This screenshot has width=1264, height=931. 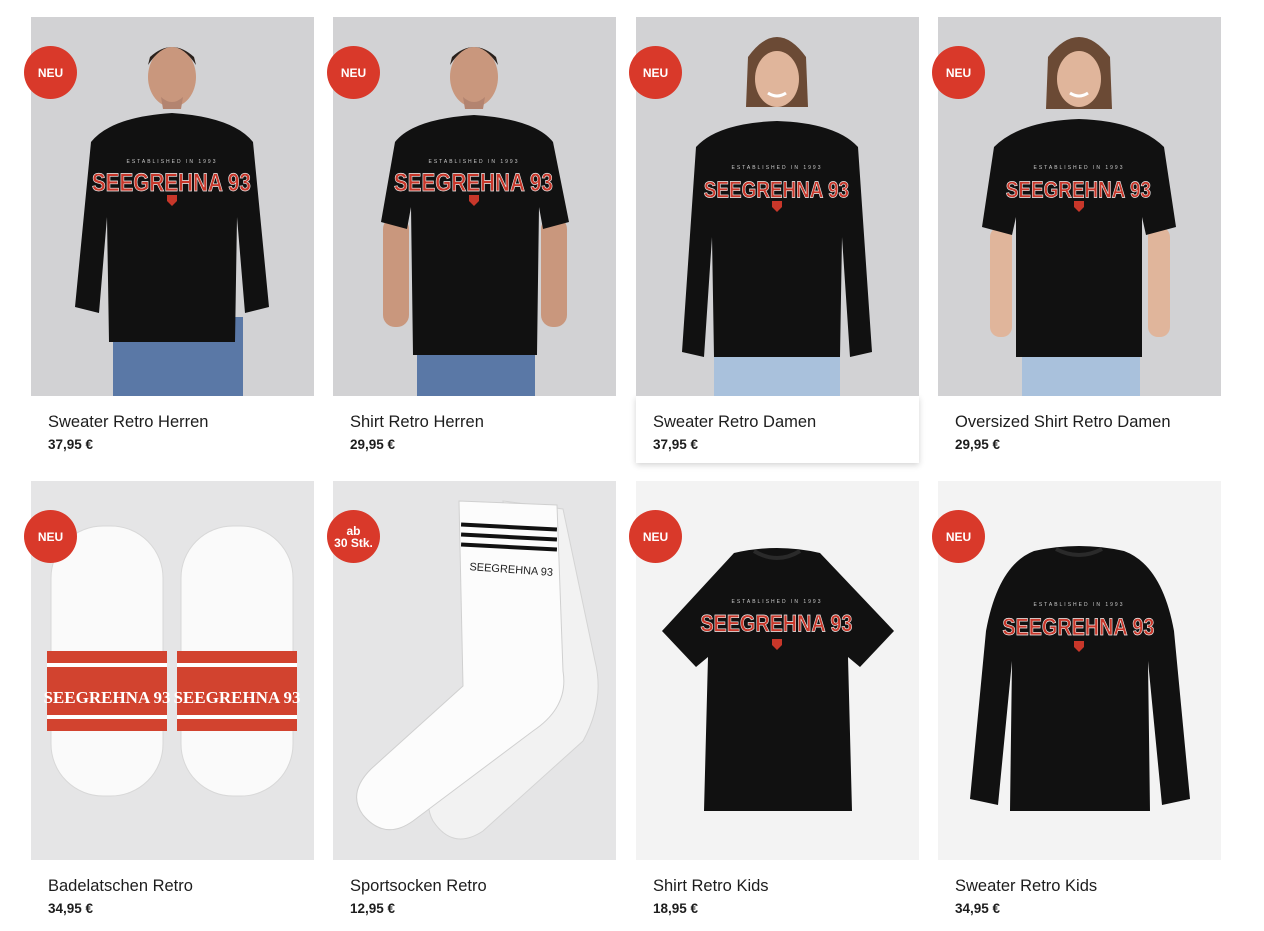 What do you see at coordinates (353, 542) in the screenshot?
I see `quantity-badge-line2: 30 Stk.` at bounding box center [353, 542].